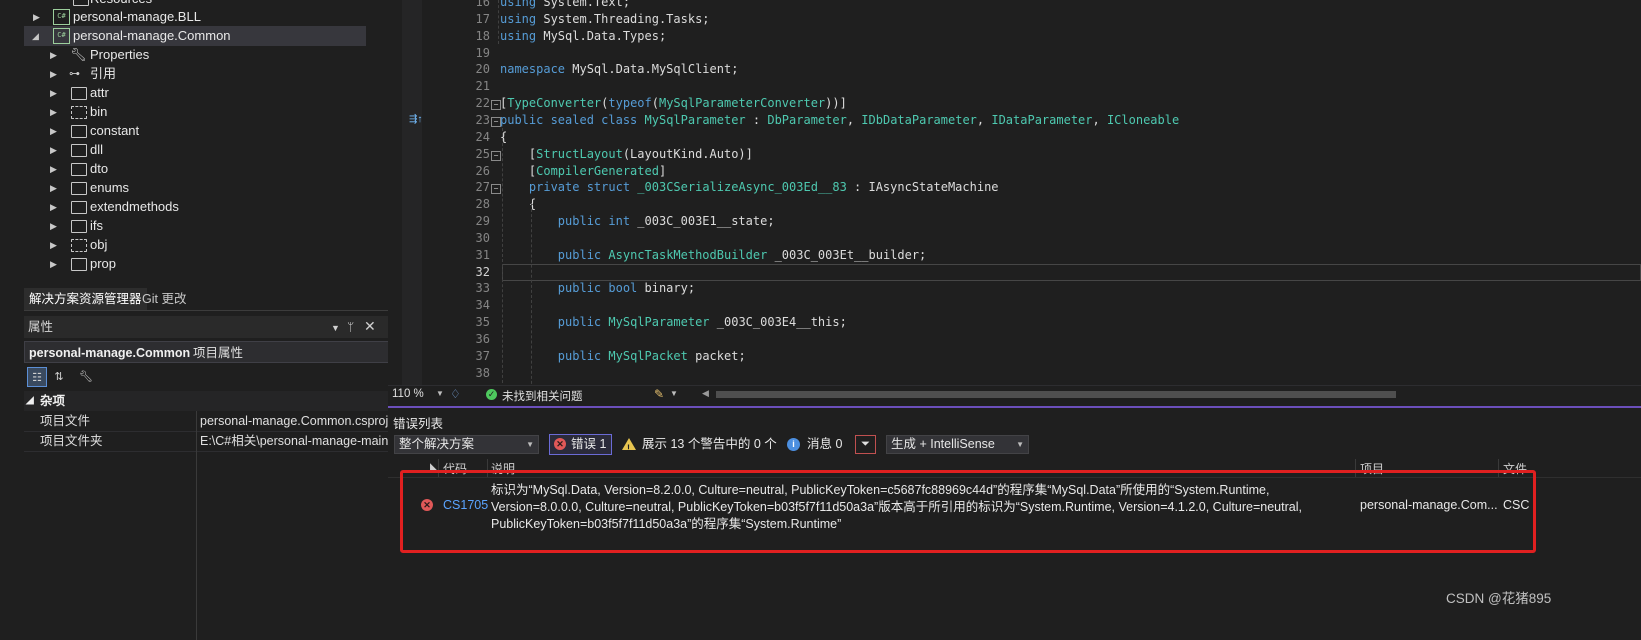  I want to click on line-number: 19, so click(482, 53).